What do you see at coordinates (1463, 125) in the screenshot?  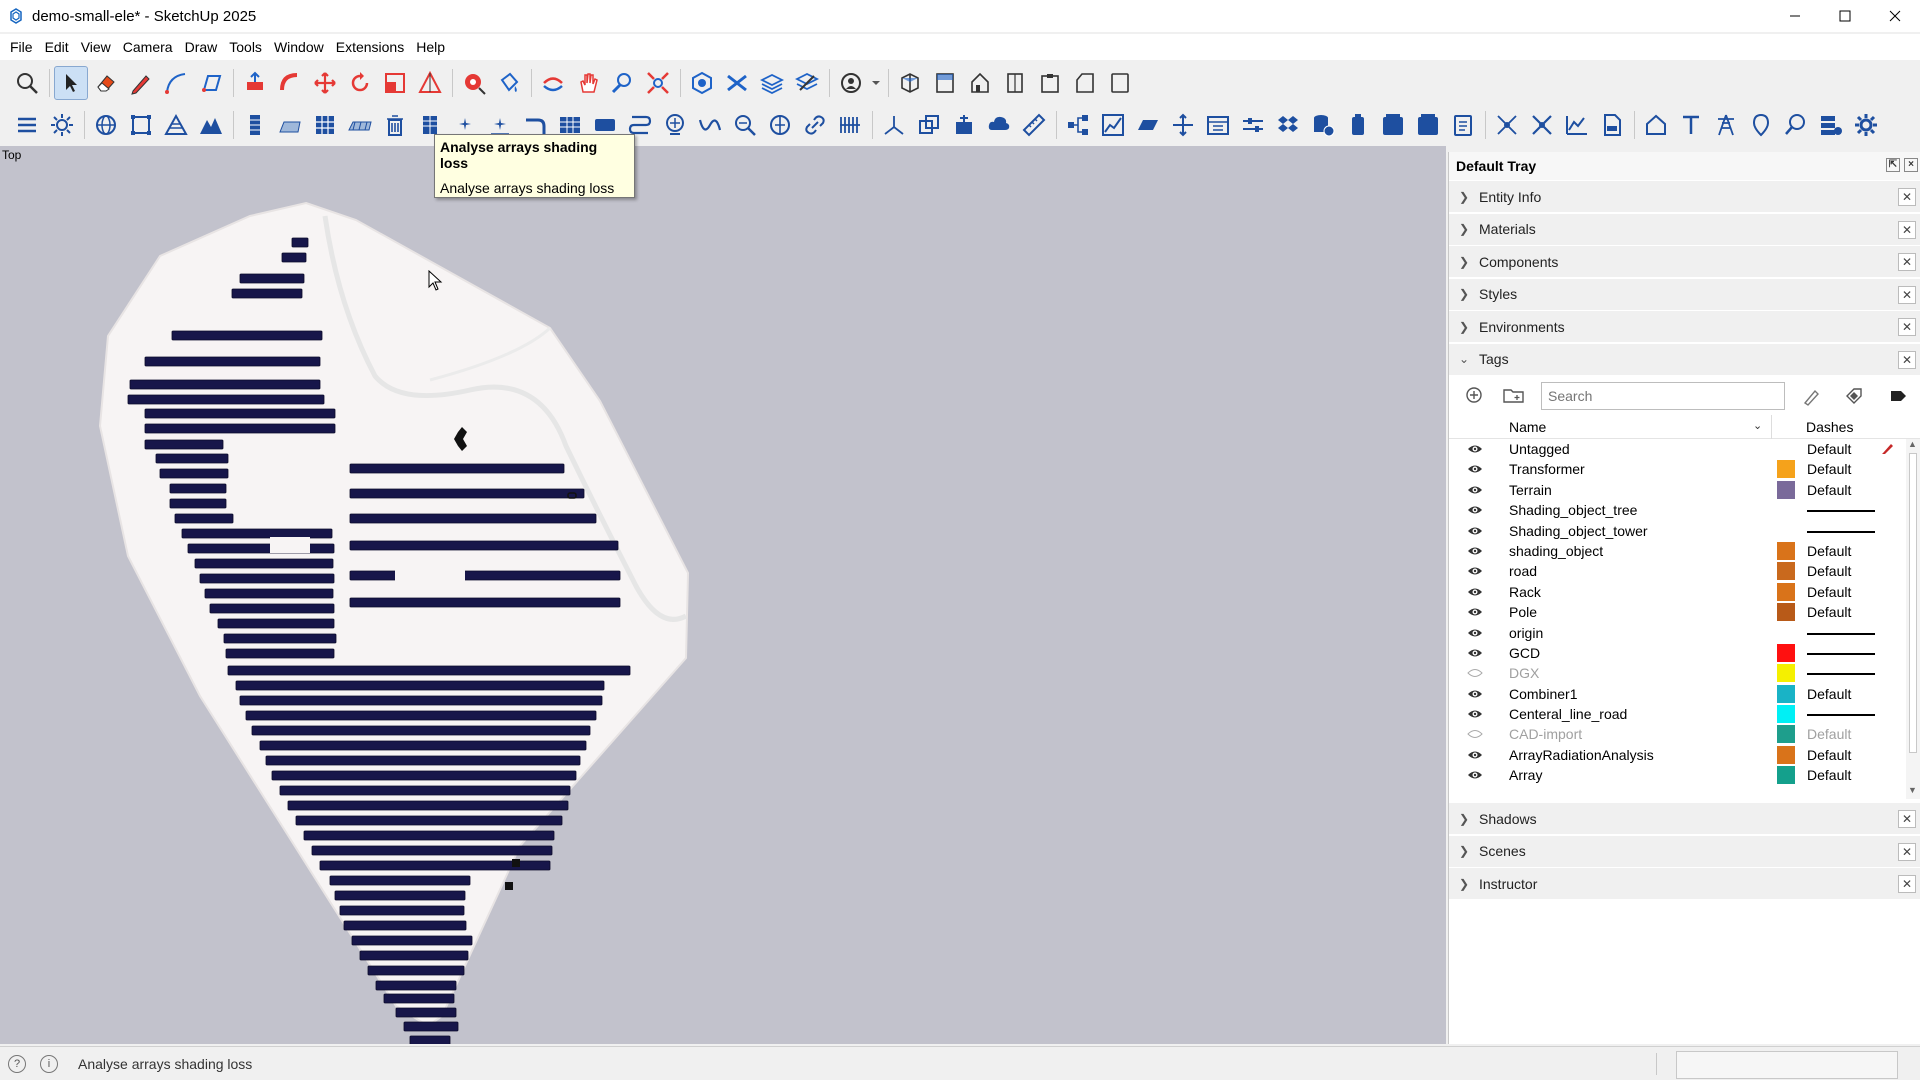 I see `ext-clipboard-button` at bounding box center [1463, 125].